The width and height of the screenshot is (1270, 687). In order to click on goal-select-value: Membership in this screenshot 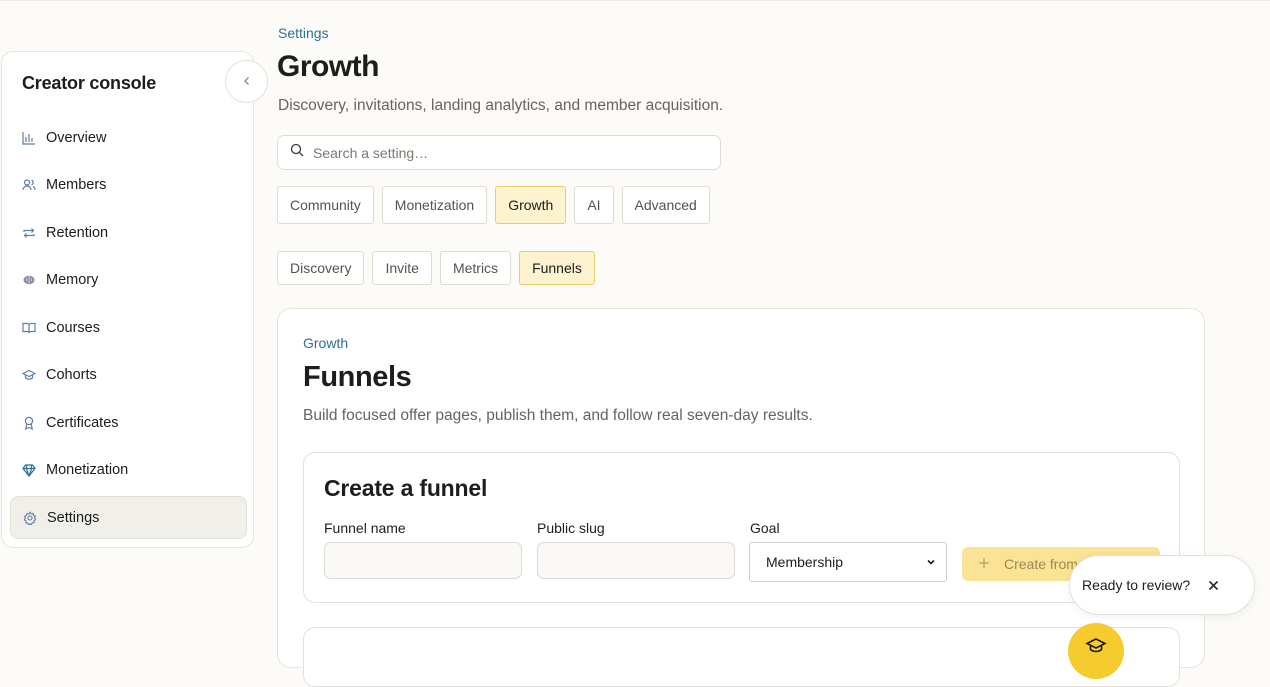, I will do `click(805, 562)`.